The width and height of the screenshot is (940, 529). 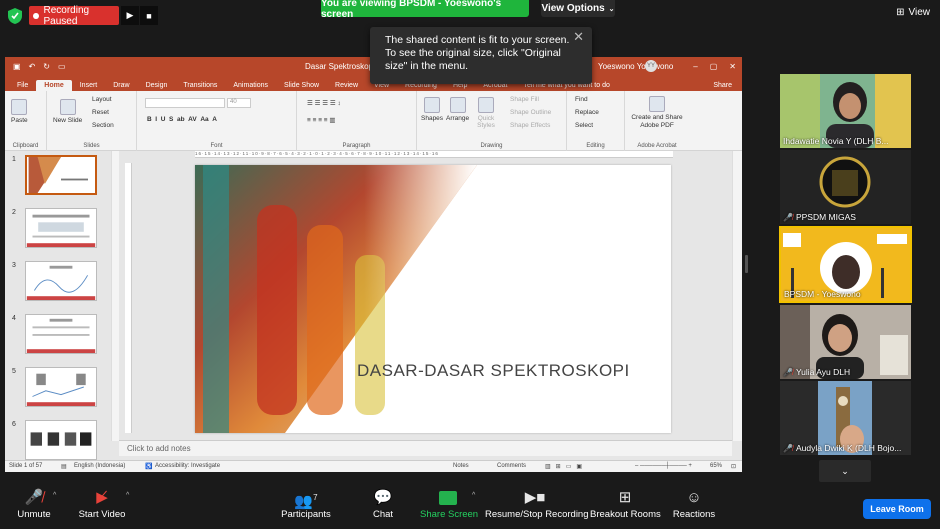 What do you see at coordinates (432, 109) in the screenshot?
I see `shapes-button: Shapes` at bounding box center [432, 109].